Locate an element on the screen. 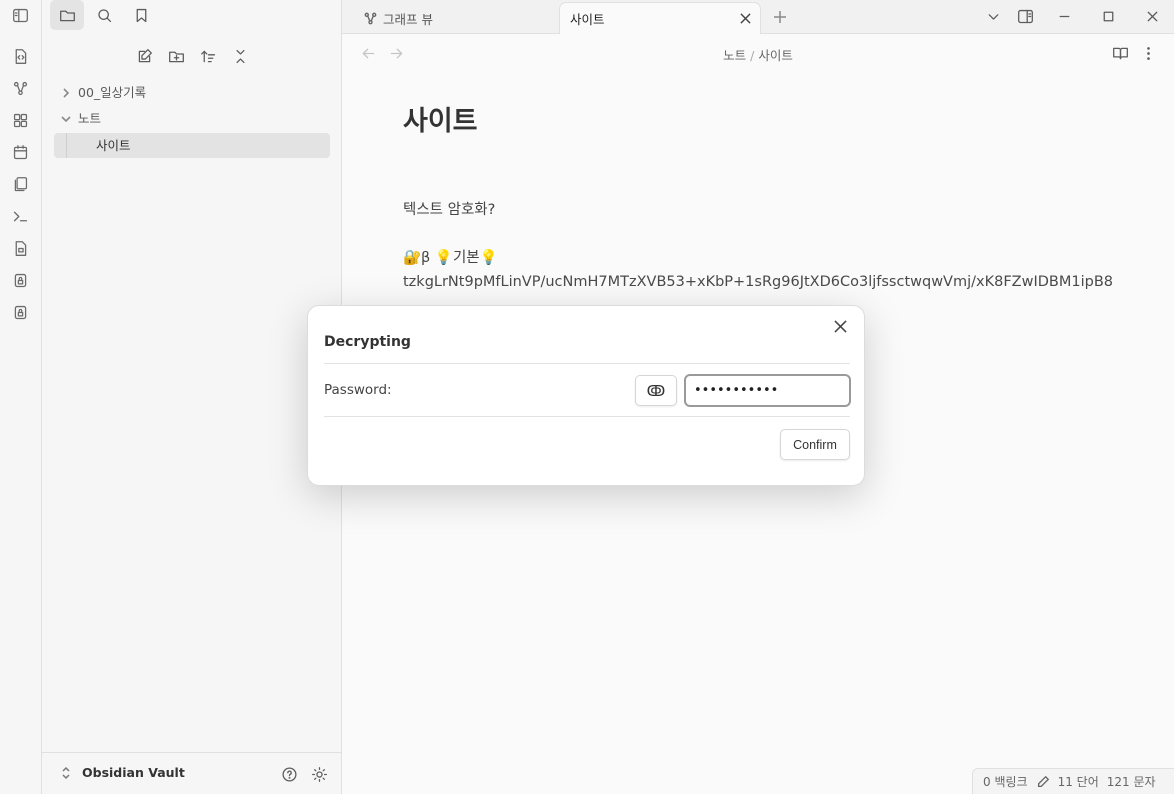 The width and height of the screenshot is (1174, 794). search-icon is located at coordinates (104, 15).